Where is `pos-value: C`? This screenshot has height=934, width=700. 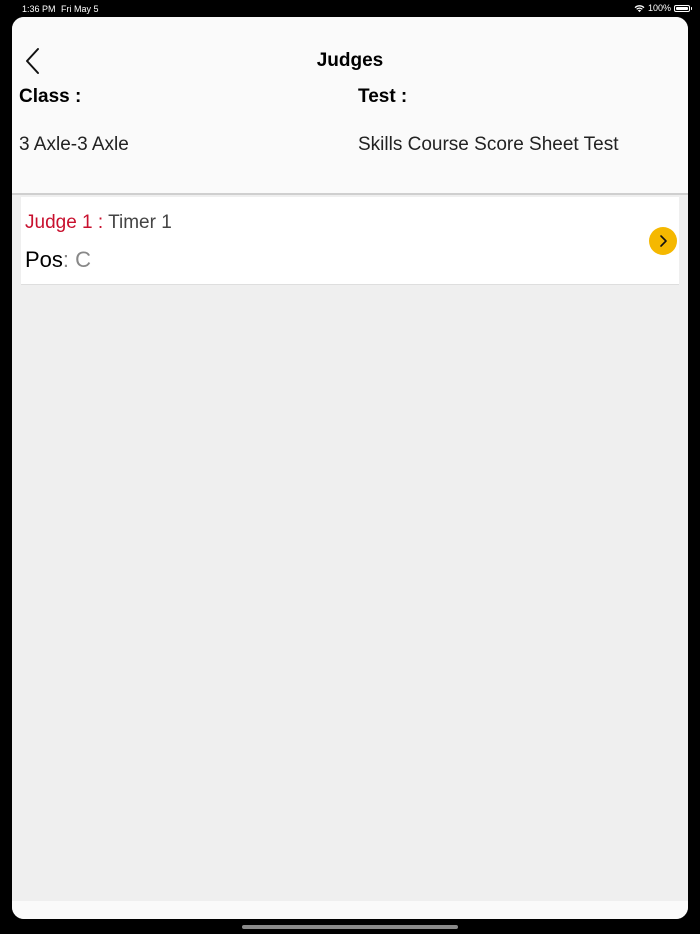 pos-value: C is located at coordinates (83, 259).